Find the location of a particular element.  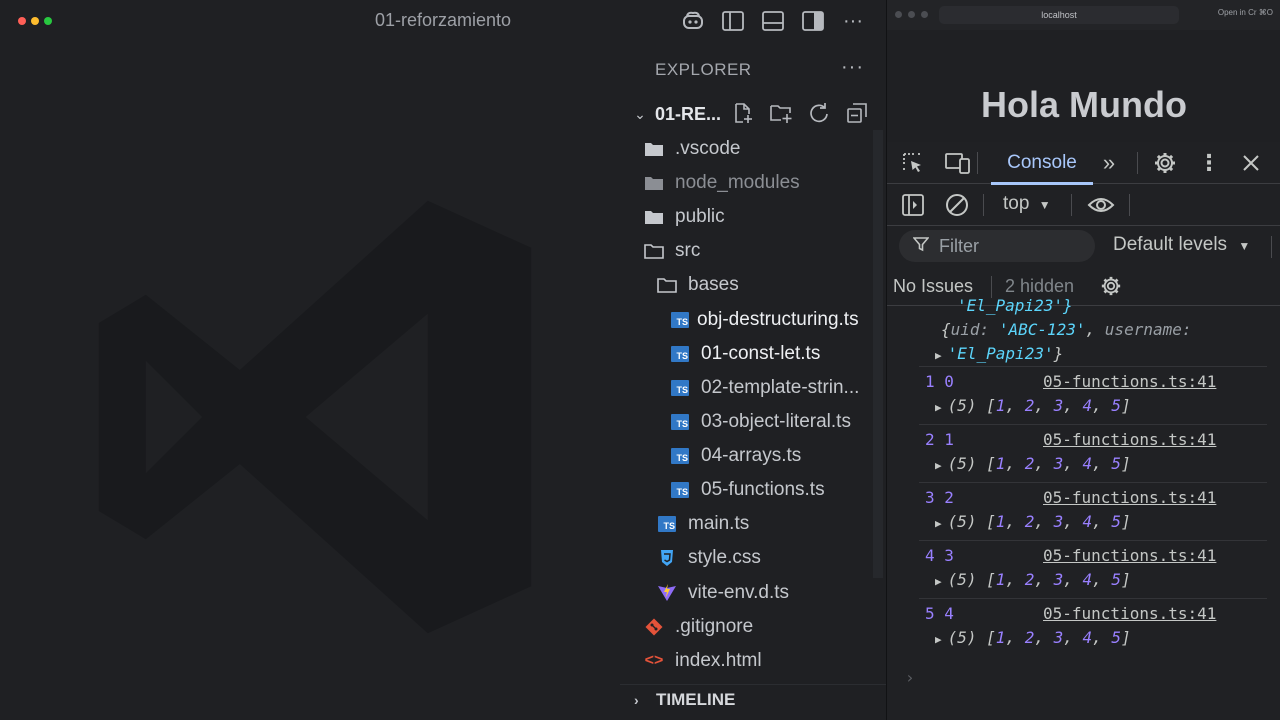

clear-console-icon is located at coordinates (957, 205).